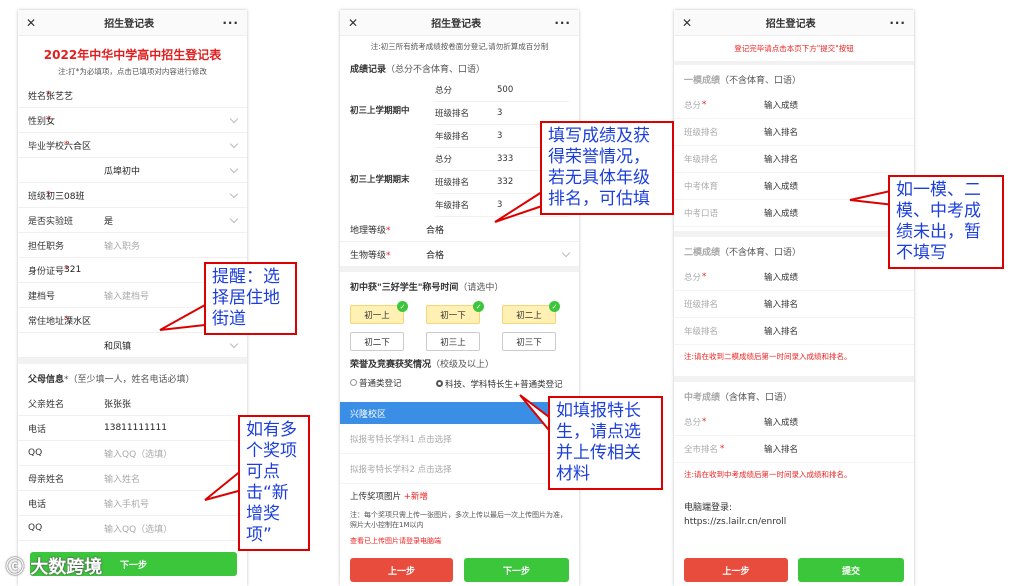 The image size is (1015, 586). What do you see at coordinates (54, 567) in the screenshot?
I see `watermark: ⓒ 大数跨境` at bounding box center [54, 567].